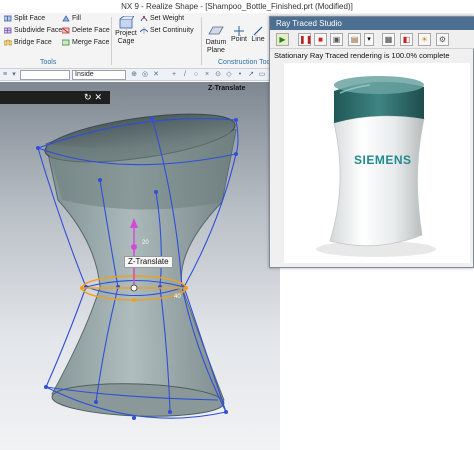 The image size is (474, 450). Describe the element at coordinates (91, 30) in the screenshot. I see `delete-face-label: Delete Face` at that location.